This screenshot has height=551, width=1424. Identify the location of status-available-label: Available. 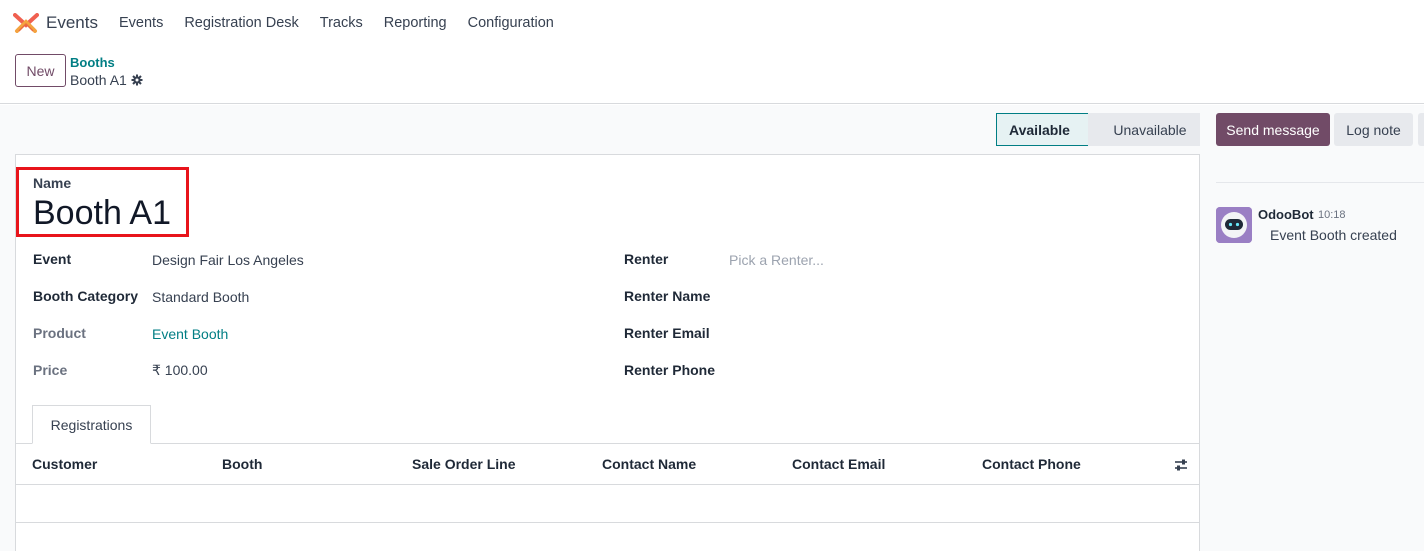
(1039, 129).